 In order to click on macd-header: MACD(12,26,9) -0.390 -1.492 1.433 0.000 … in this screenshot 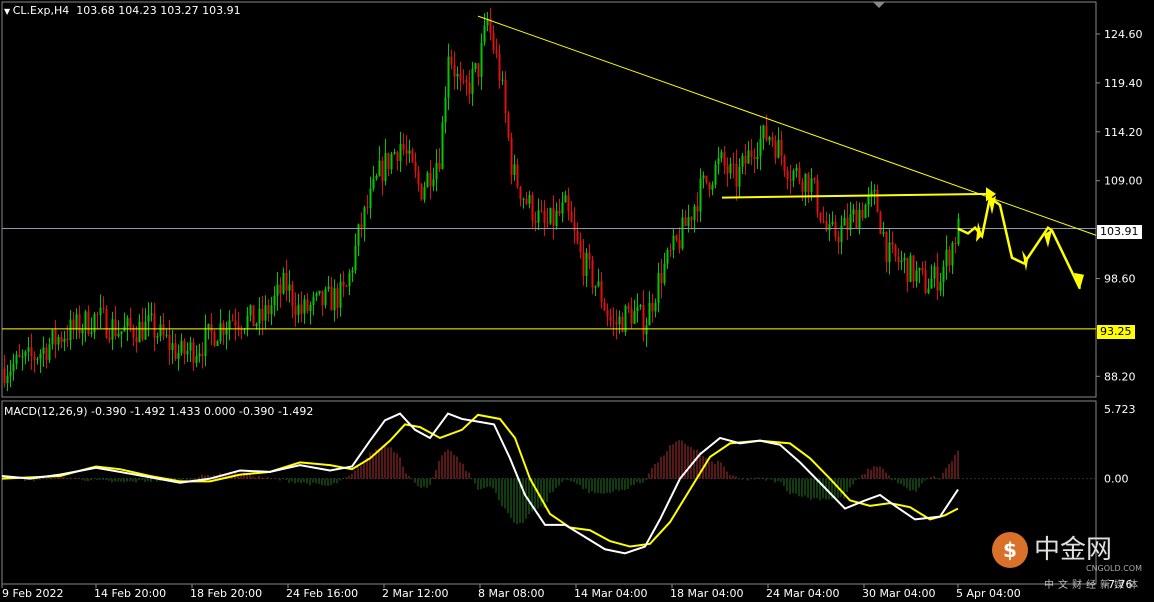, I will do `click(158, 411)`.